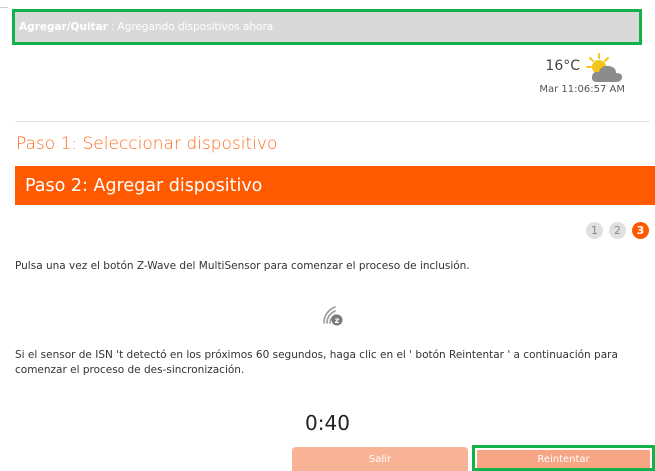 Image resolution: width=655 pixels, height=471 pixels. What do you see at coordinates (565, 76) in the screenshot?
I see `weather-widget: 16°C Mar 11:06:57 AM` at bounding box center [565, 76].